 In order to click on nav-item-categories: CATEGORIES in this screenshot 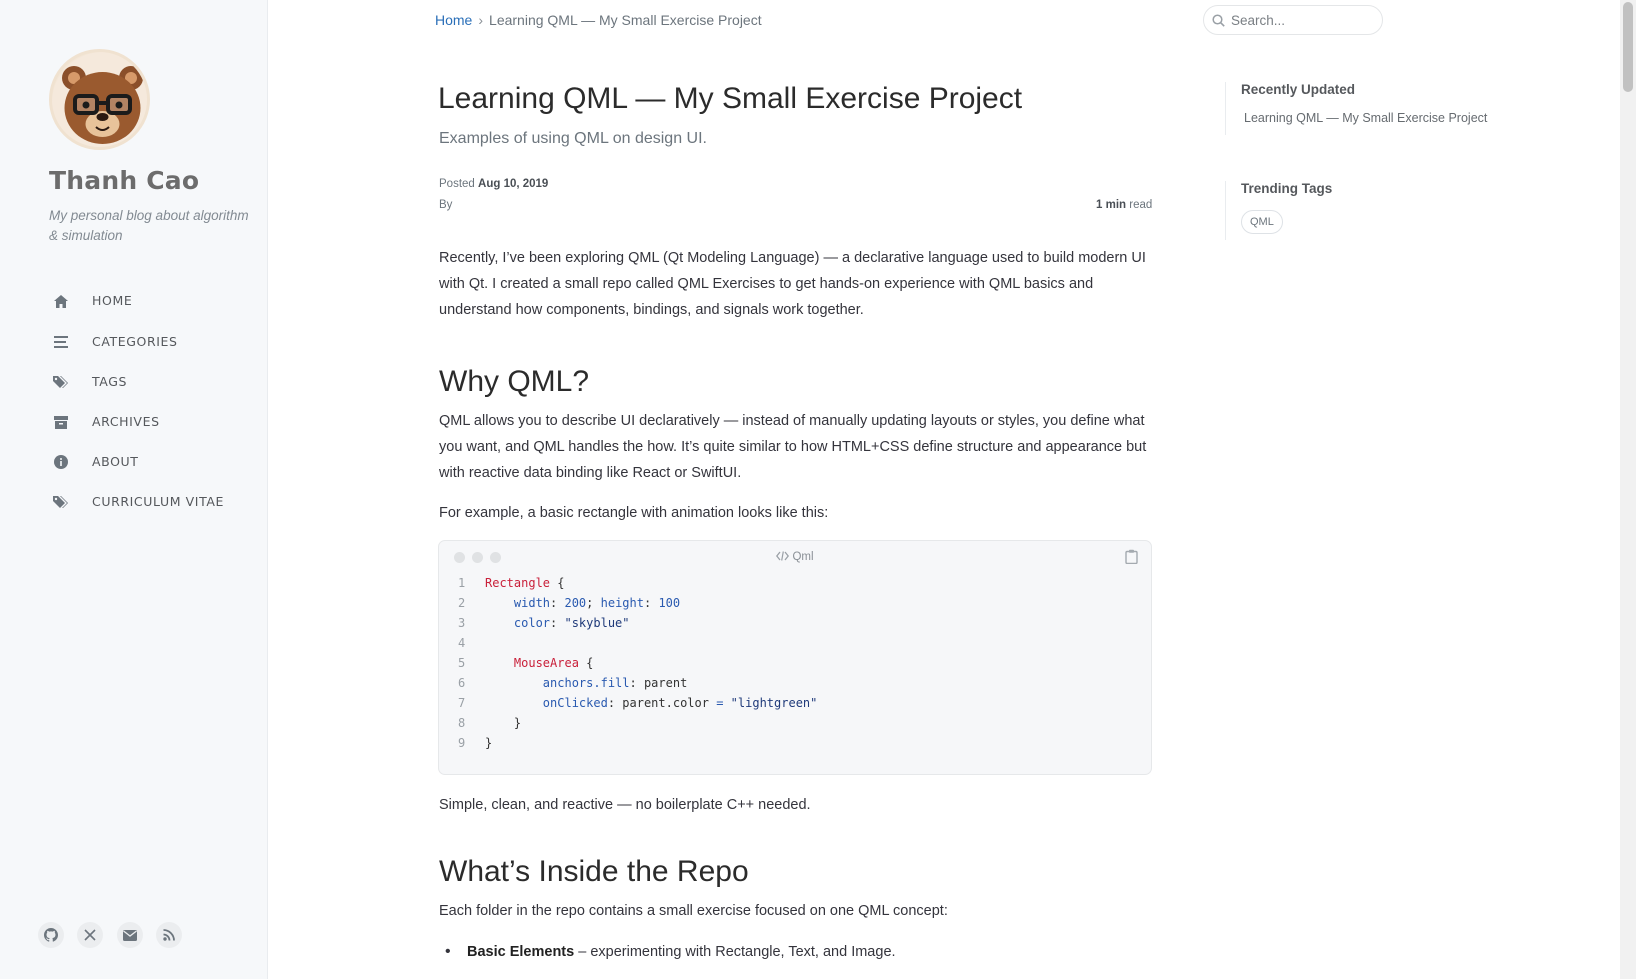, I will do `click(114, 342)`.